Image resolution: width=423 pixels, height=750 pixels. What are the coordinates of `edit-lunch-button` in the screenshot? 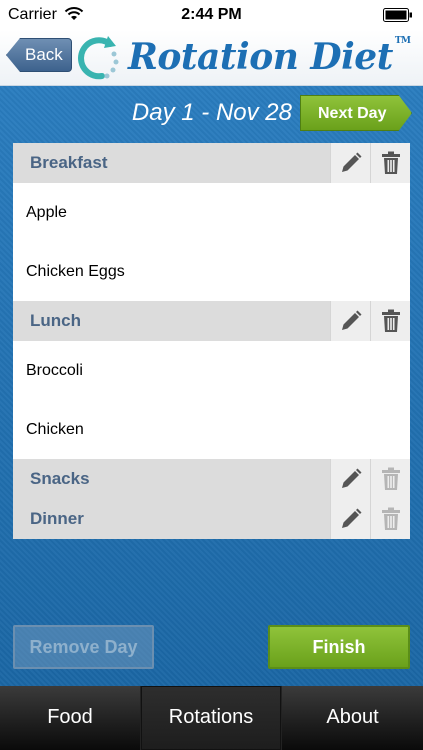 It's located at (350, 321).